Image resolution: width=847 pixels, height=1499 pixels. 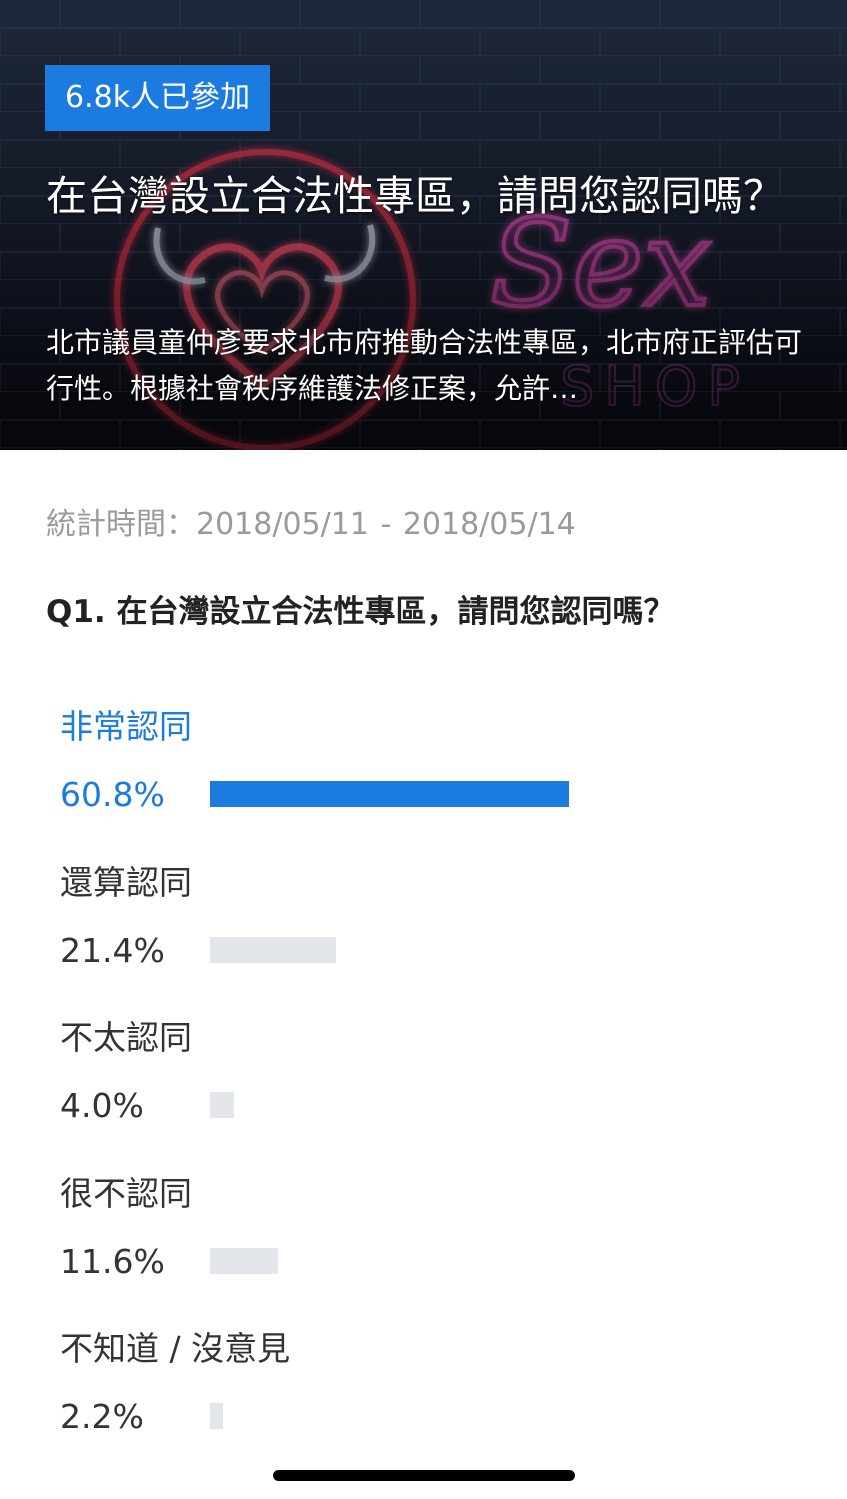 What do you see at coordinates (112, 794) in the screenshot?
I see `option-percent: 60.8%` at bounding box center [112, 794].